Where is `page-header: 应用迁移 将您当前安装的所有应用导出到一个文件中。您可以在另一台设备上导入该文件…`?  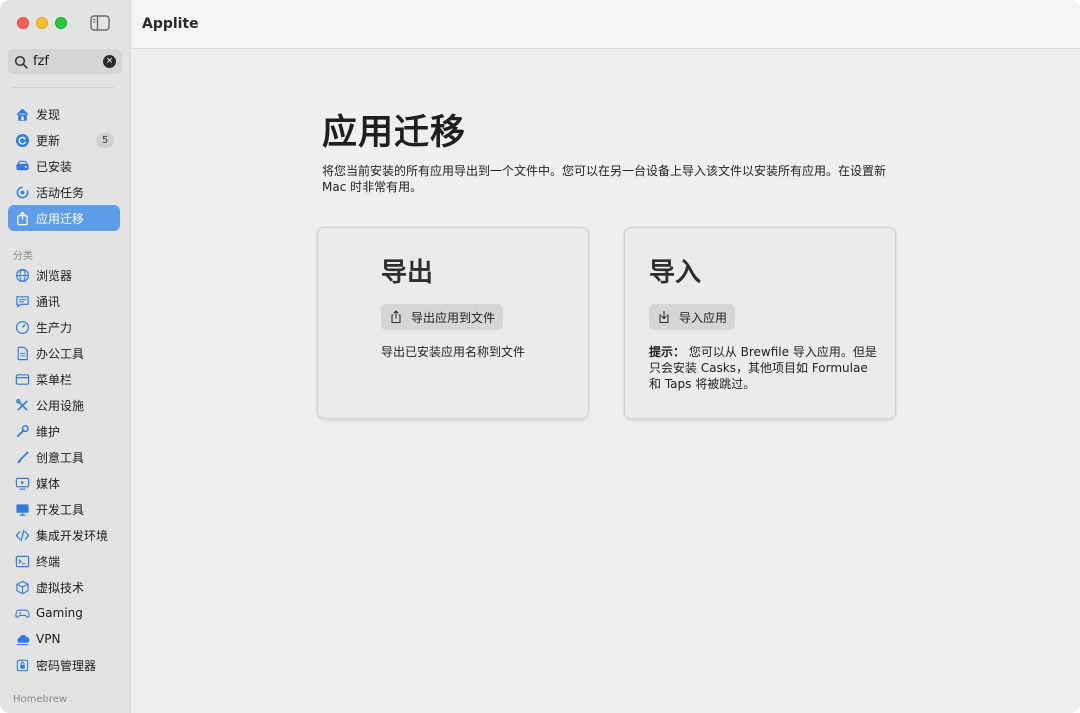 page-header: 应用迁移 将您当前安装的所有应用导出到一个文件中。您可以在另一台设备上导入该文件… is located at coordinates (612, 149).